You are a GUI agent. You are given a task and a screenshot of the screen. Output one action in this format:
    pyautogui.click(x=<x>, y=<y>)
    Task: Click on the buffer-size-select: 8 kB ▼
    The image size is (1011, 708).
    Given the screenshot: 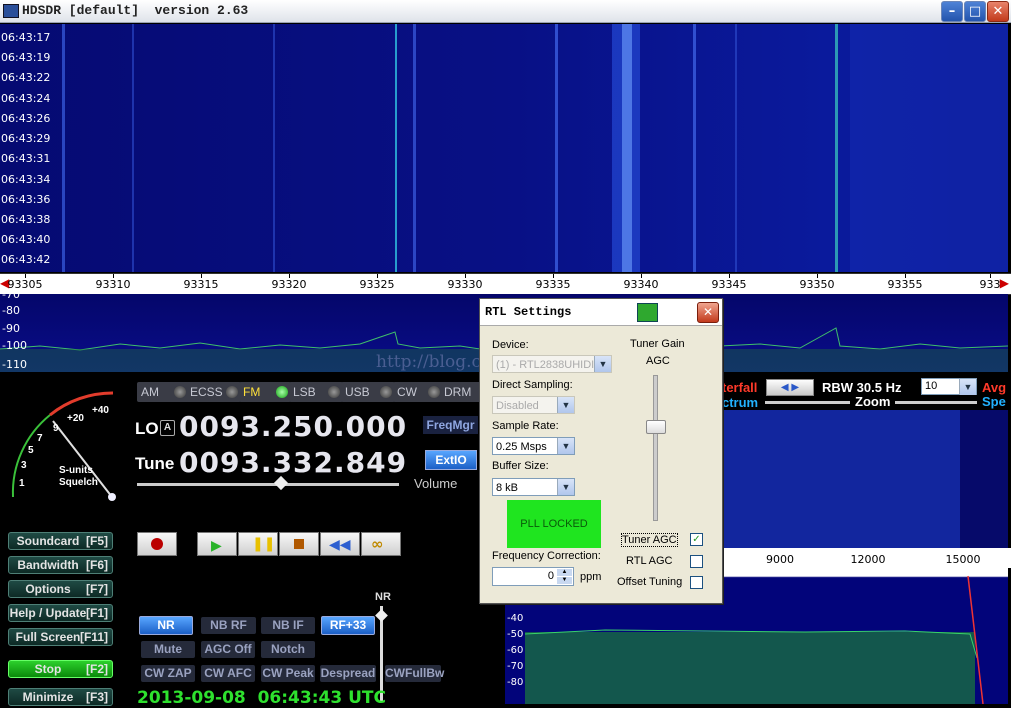 What is the action you would take?
    pyautogui.click(x=533, y=487)
    